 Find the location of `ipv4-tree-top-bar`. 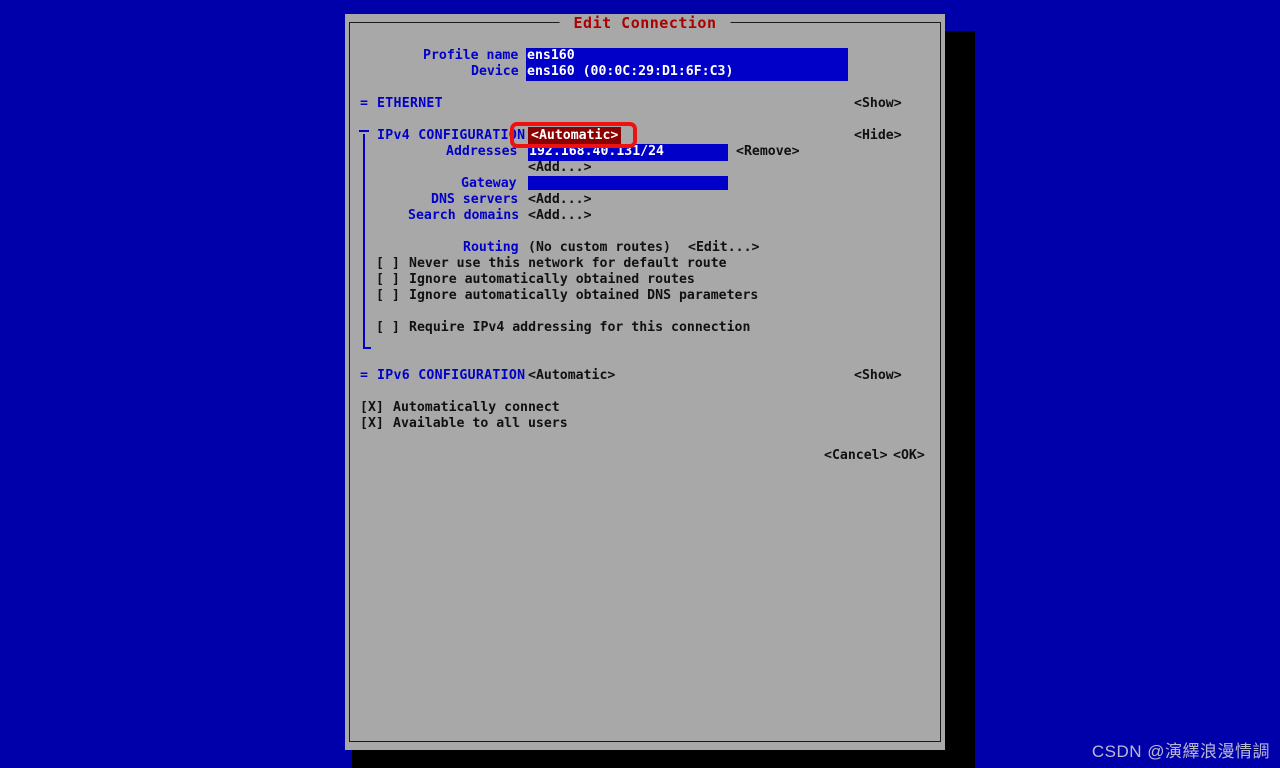

ipv4-tree-top-bar is located at coordinates (364, 131).